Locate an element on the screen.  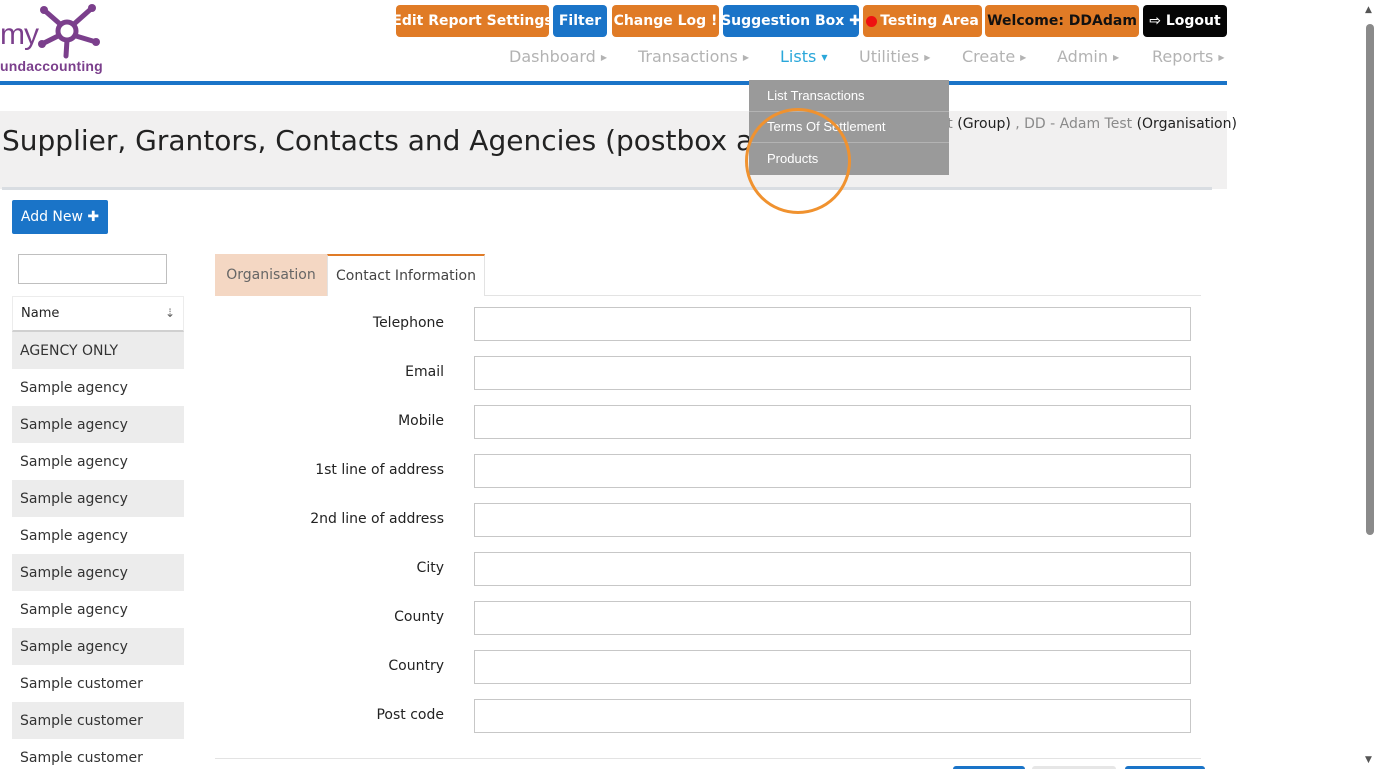
testing-area-button: Testing Area is located at coordinates (922, 21).